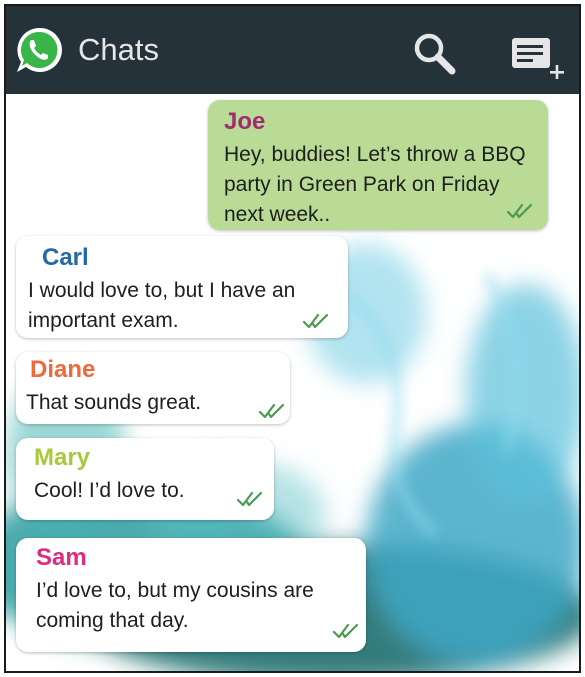 This screenshot has height=677, width=585. Describe the element at coordinates (61, 557) in the screenshot. I see `sender-name: Sam` at that location.